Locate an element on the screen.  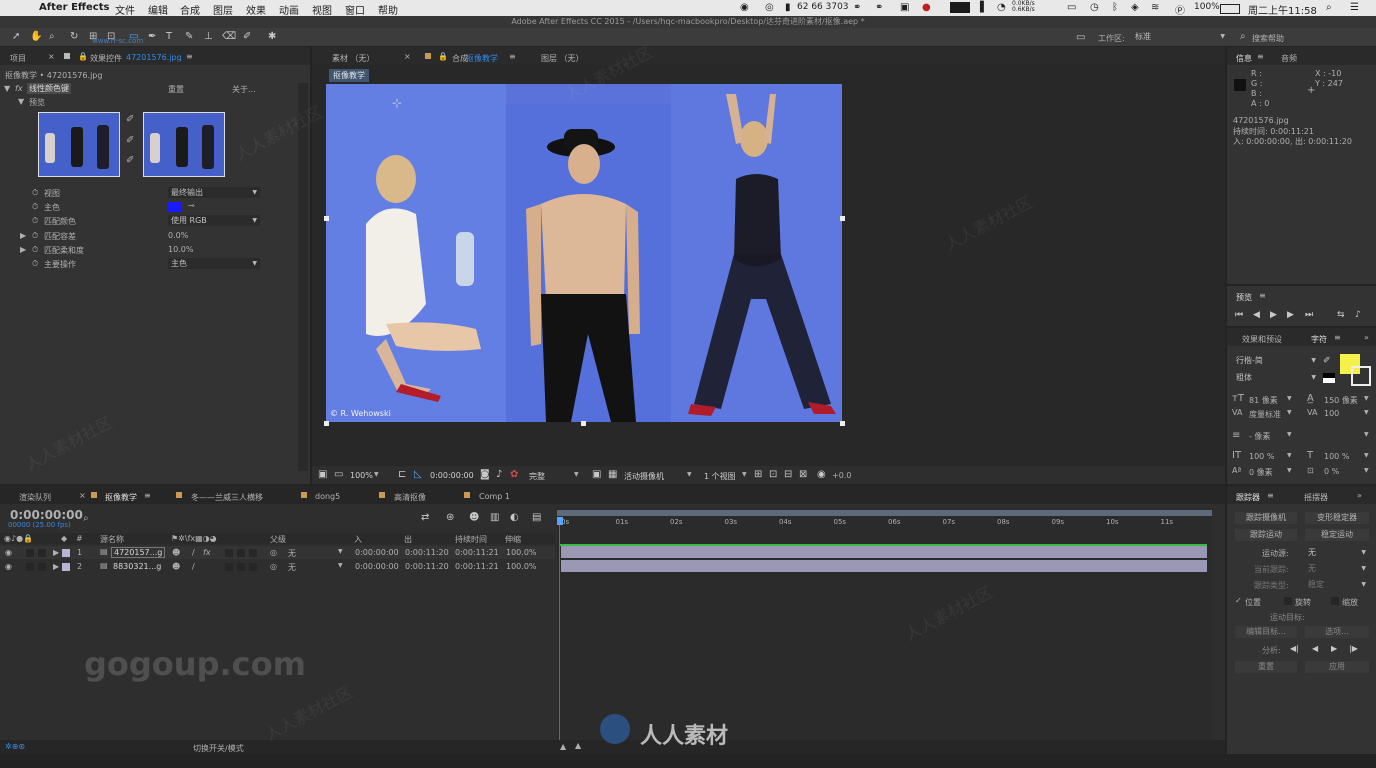
handle-left is located at coordinates (326, 218).